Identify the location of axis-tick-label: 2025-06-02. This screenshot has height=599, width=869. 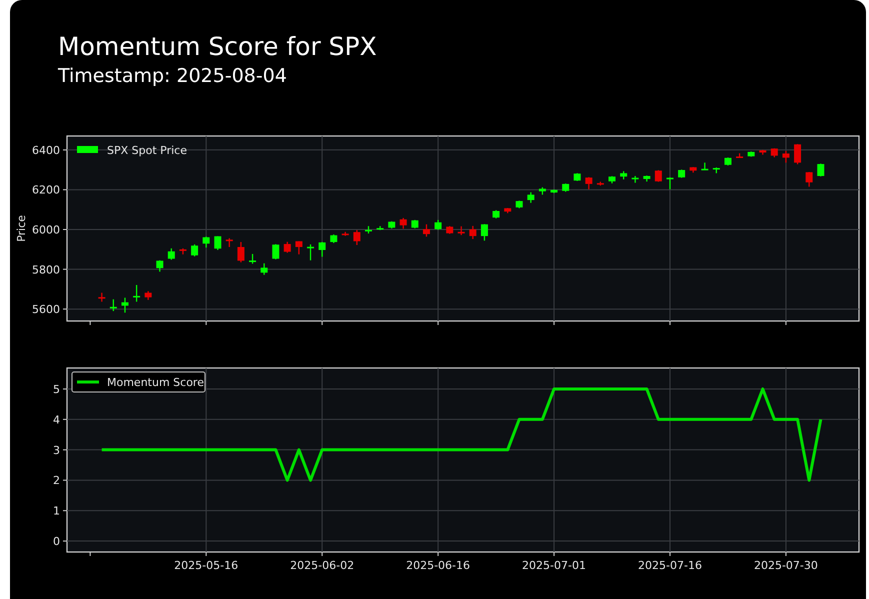
(322, 565).